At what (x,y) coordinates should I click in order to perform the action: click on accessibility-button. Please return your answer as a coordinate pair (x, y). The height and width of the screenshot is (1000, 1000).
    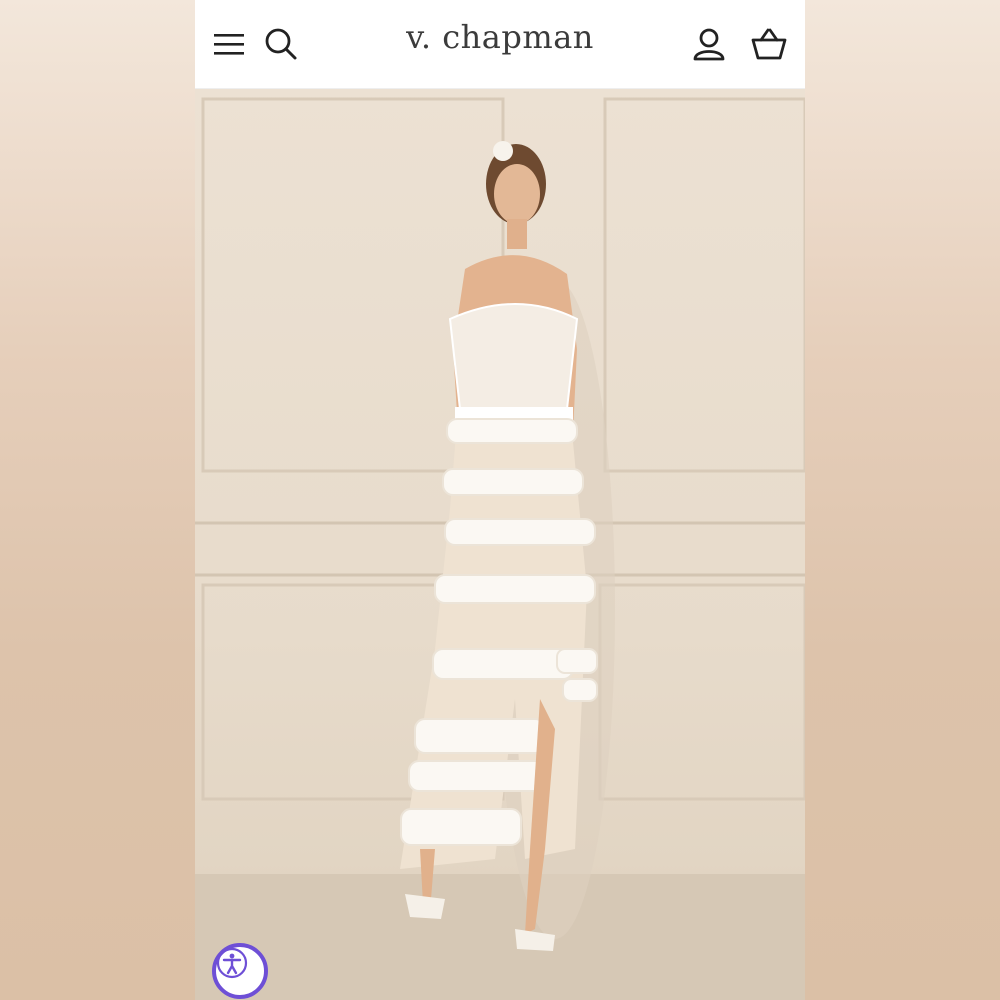
    Looking at the image, I should click on (240, 971).